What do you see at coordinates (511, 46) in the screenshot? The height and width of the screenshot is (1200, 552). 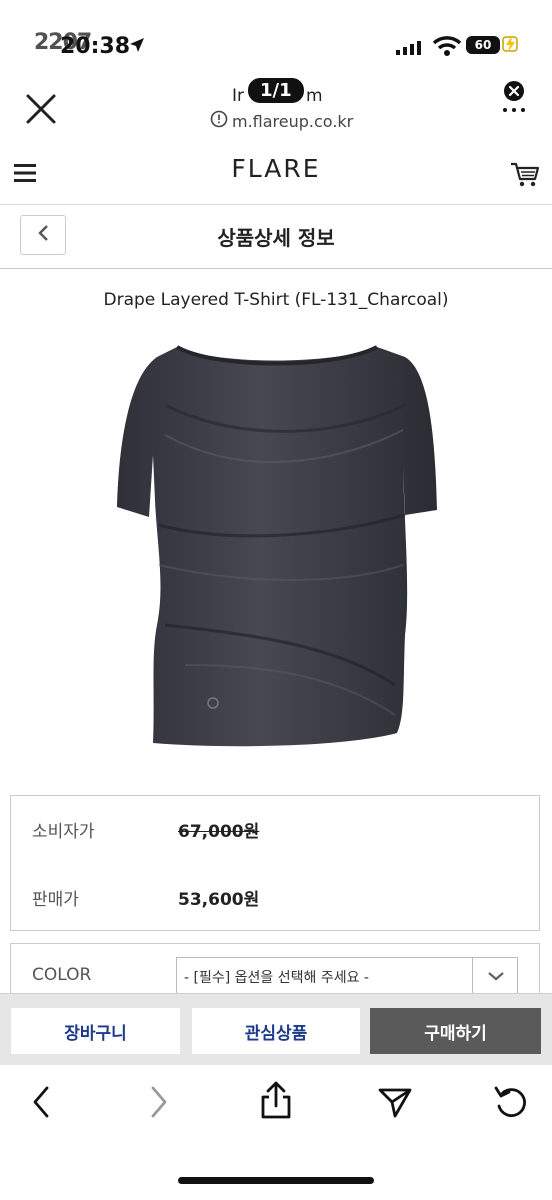 I see `charging-bolt-icon` at bounding box center [511, 46].